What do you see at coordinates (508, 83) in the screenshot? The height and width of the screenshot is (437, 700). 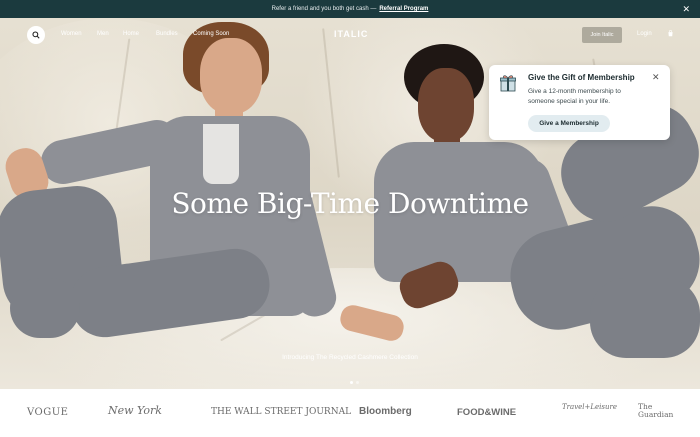 I see `gift-icon` at bounding box center [508, 83].